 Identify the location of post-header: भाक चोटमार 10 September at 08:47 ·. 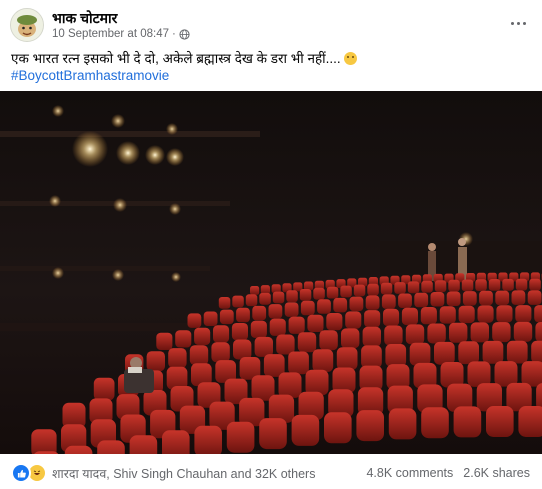
(271, 25).